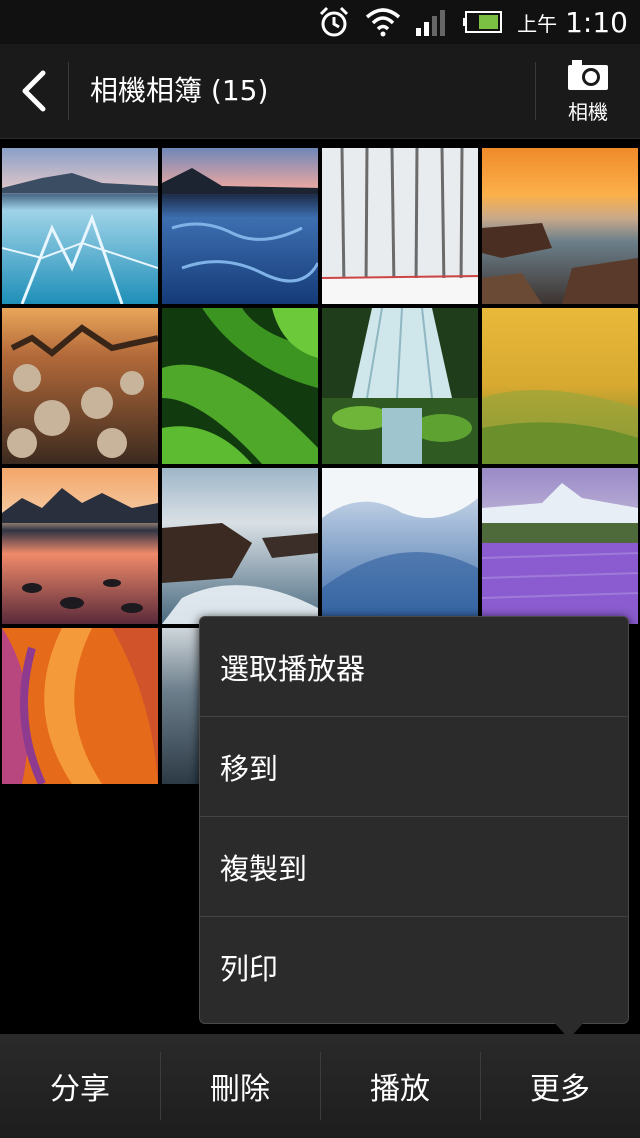  Describe the element at coordinates (414, 667) in the screenshot. I see `menu-item-select-player: 選取播放器` at that location.